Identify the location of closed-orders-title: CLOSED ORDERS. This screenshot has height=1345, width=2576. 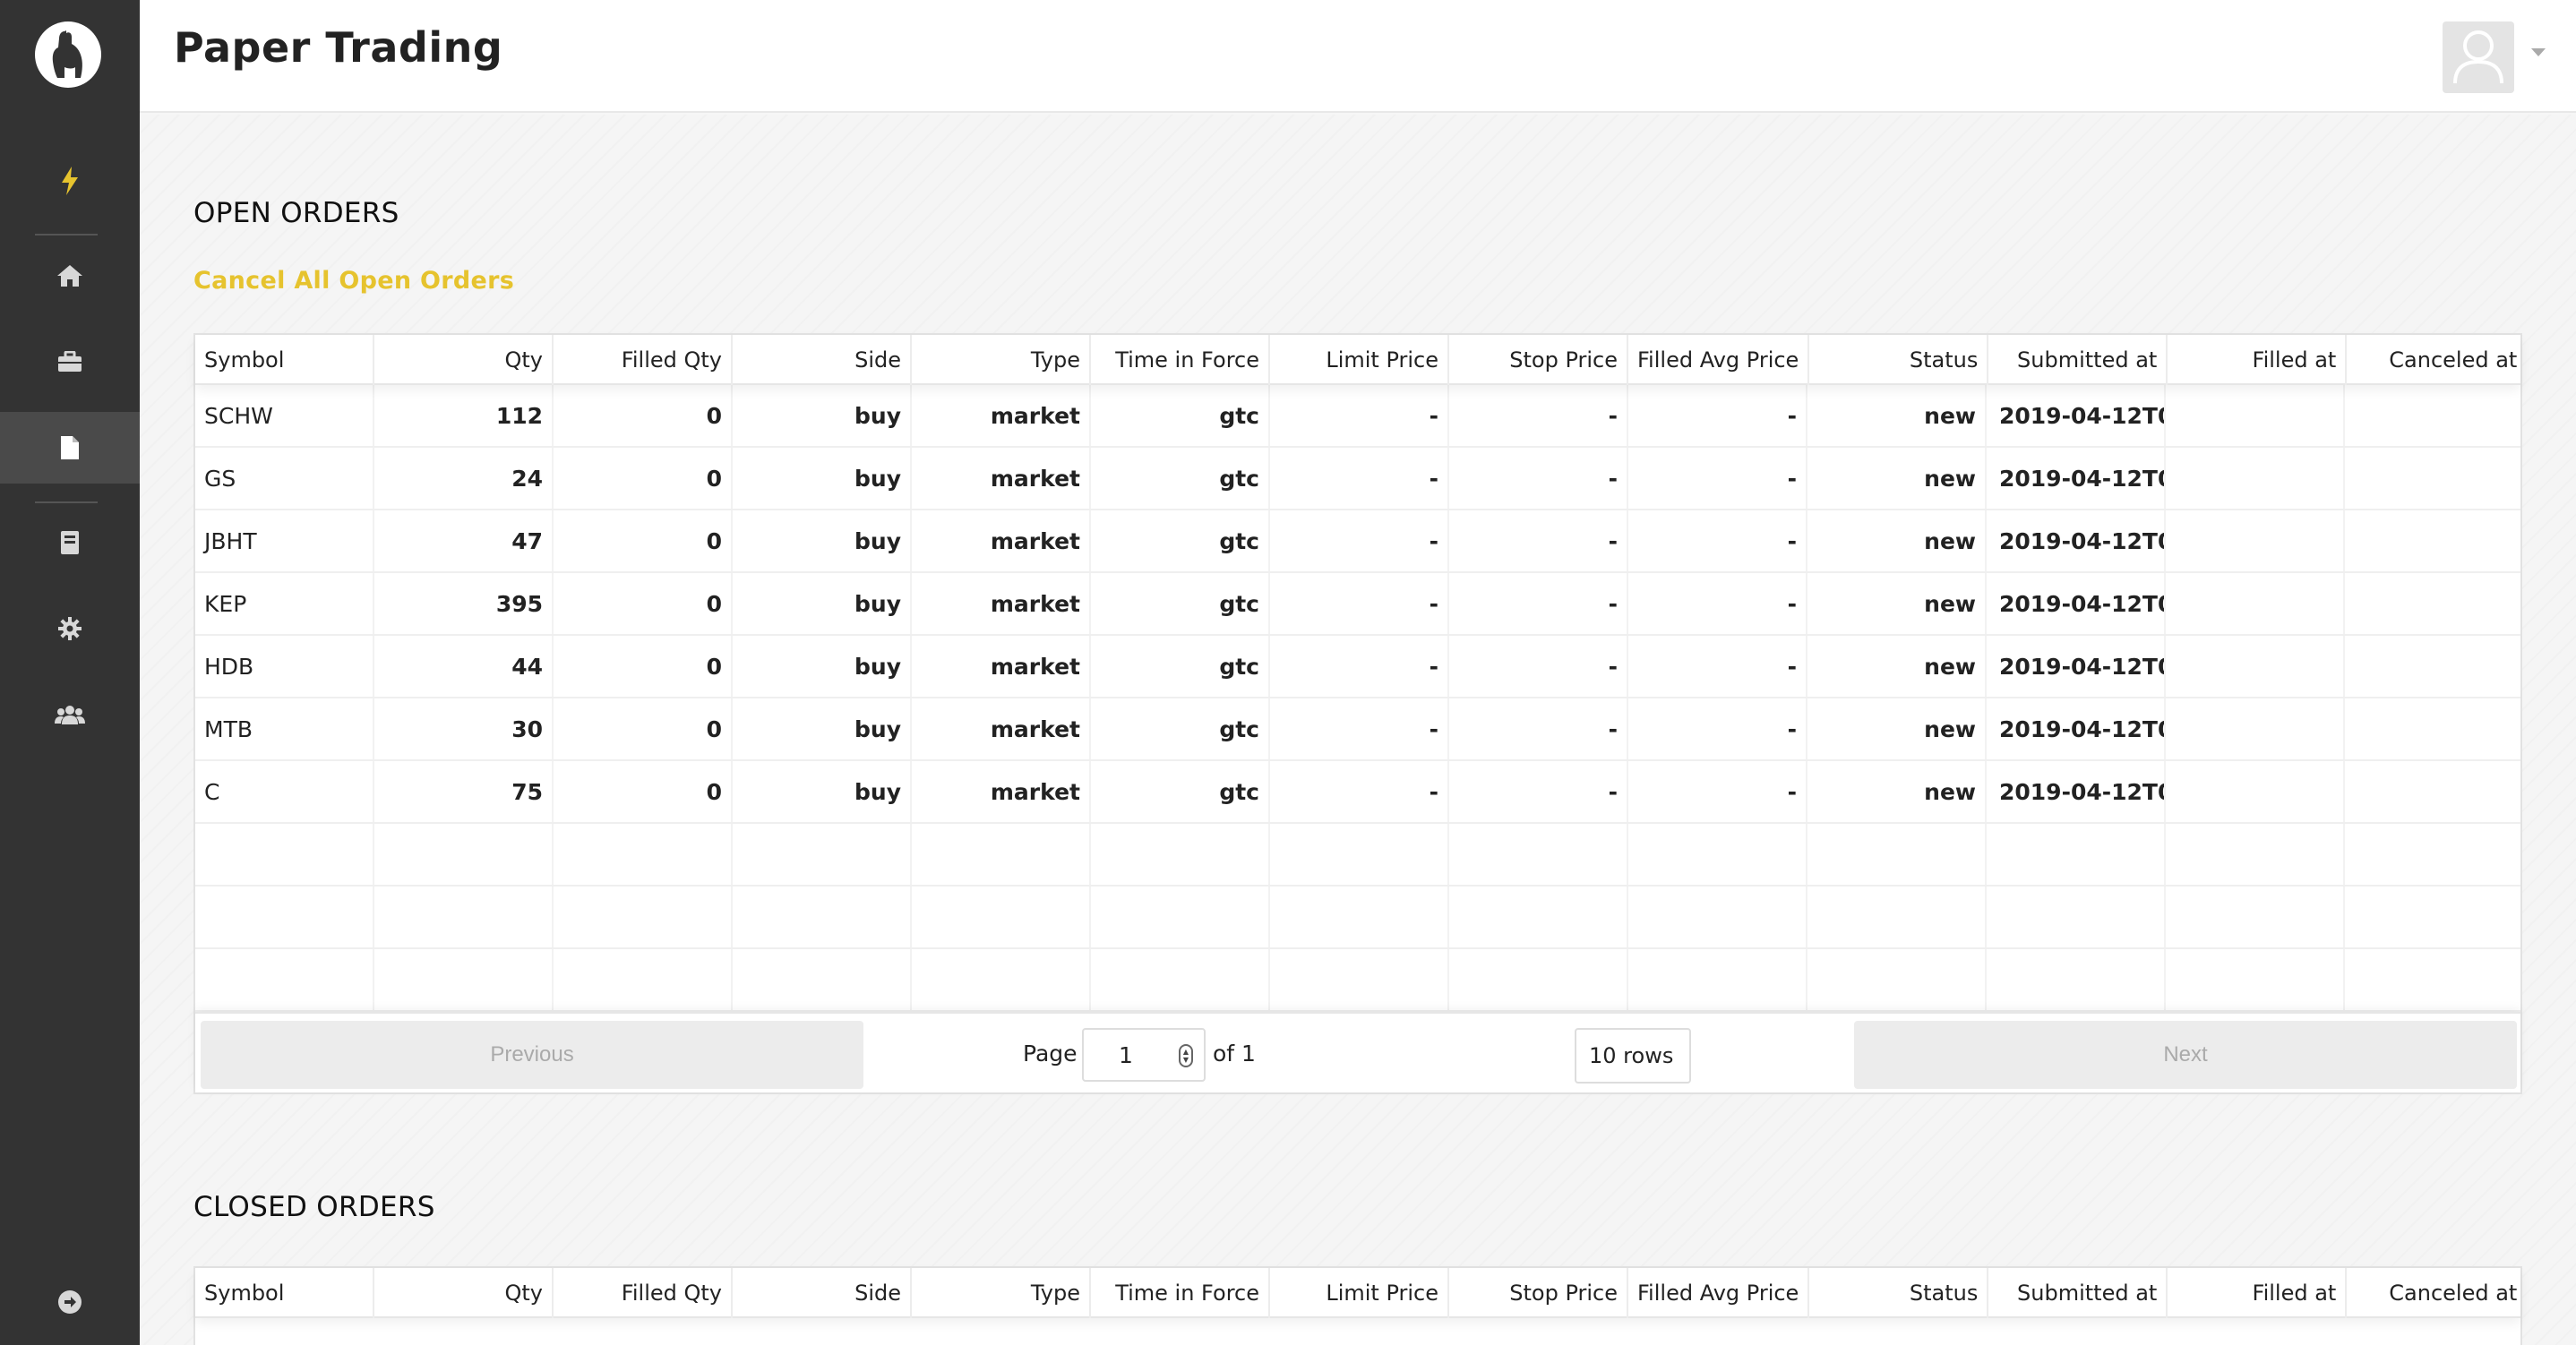
(314, 1207).